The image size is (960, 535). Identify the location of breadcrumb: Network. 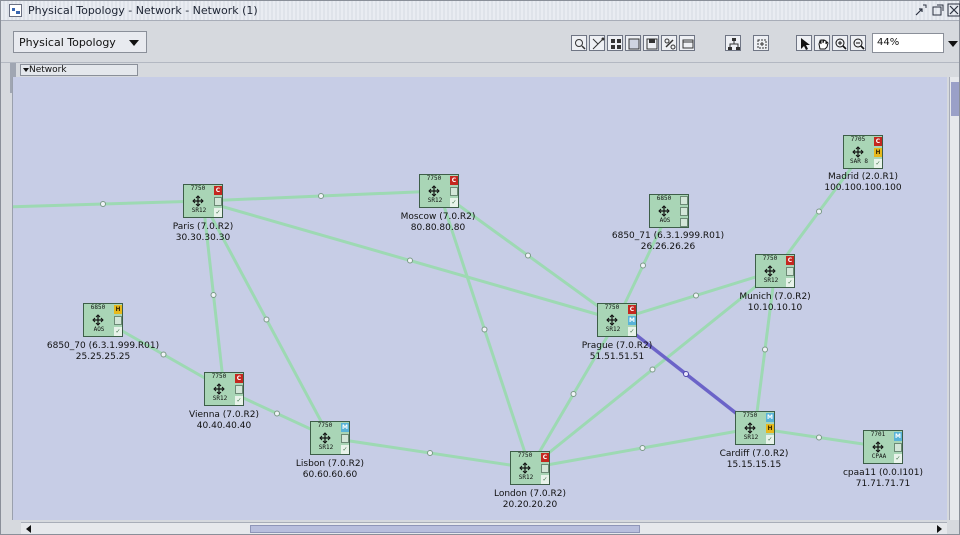
(79, 70).